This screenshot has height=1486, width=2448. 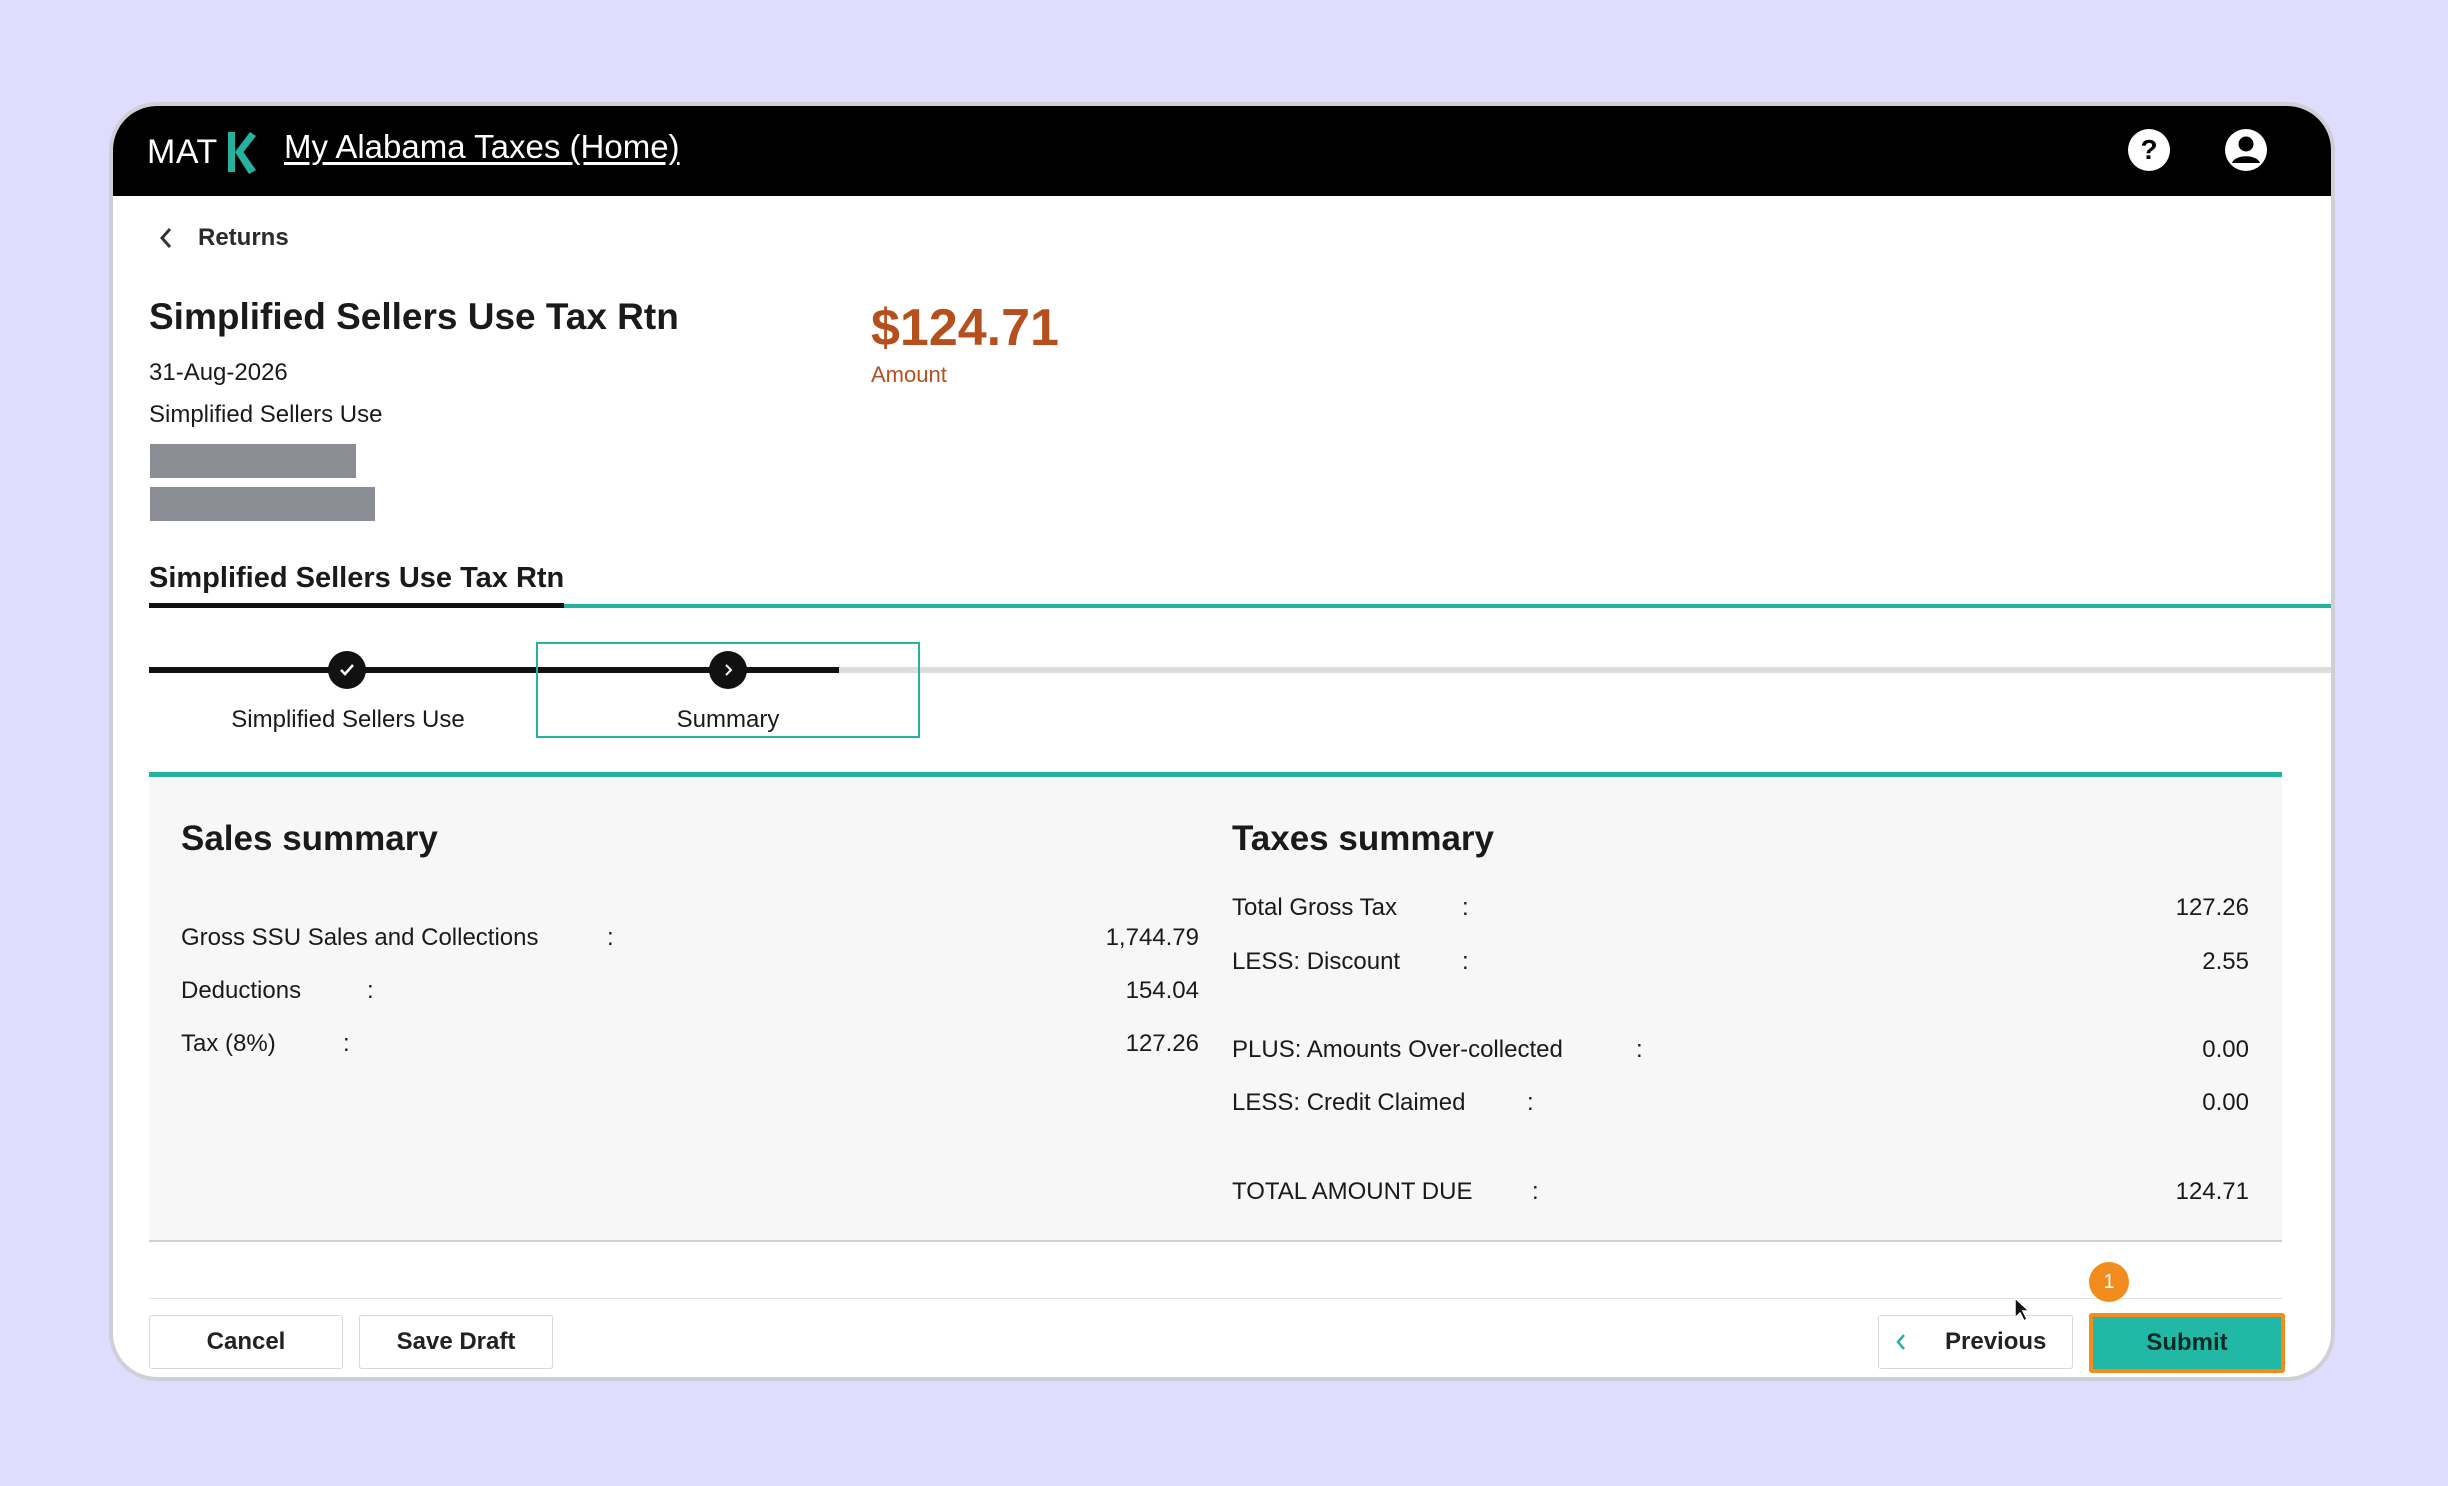 I want to click on tax-row-label: Total Gross Tax, so click(x=1314, y=907).